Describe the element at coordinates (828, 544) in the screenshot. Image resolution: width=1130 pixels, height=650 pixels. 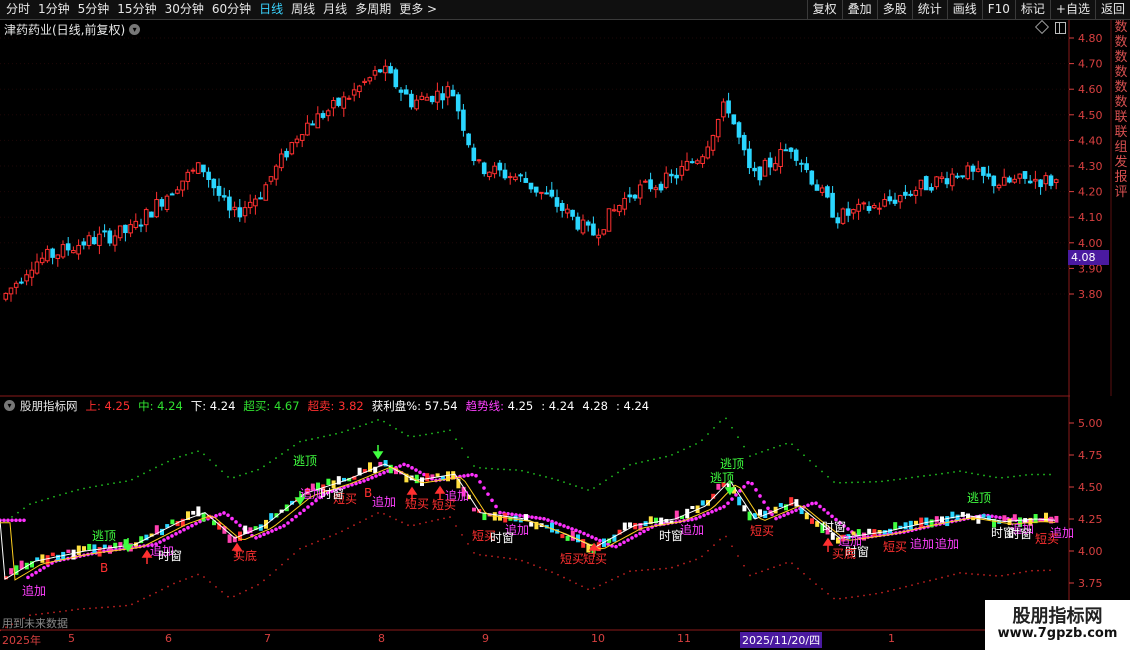
I see `arrow-up-icon` at that location.